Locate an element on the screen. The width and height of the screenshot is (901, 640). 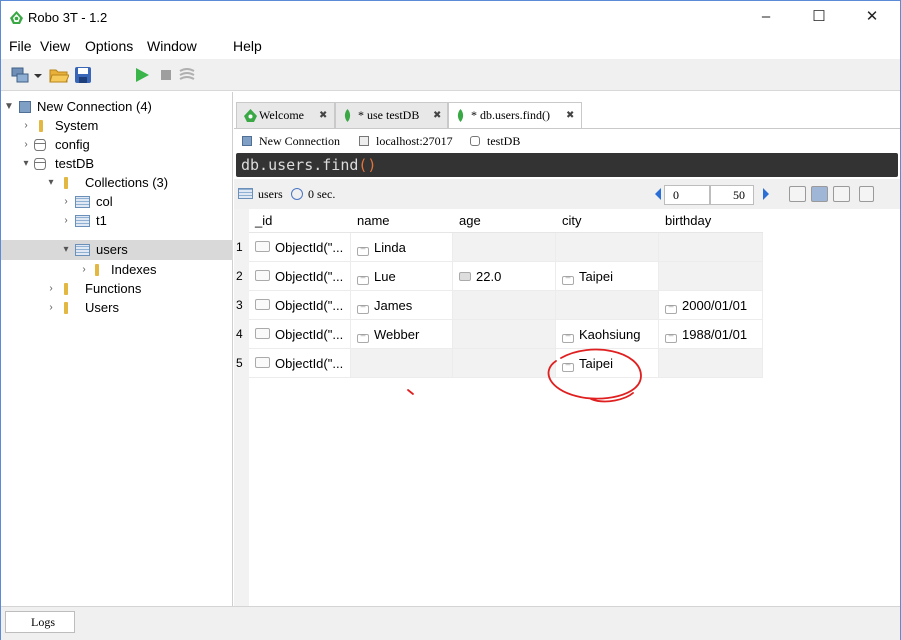
table-cell: "" Lue is located at coordinates (402, 276).